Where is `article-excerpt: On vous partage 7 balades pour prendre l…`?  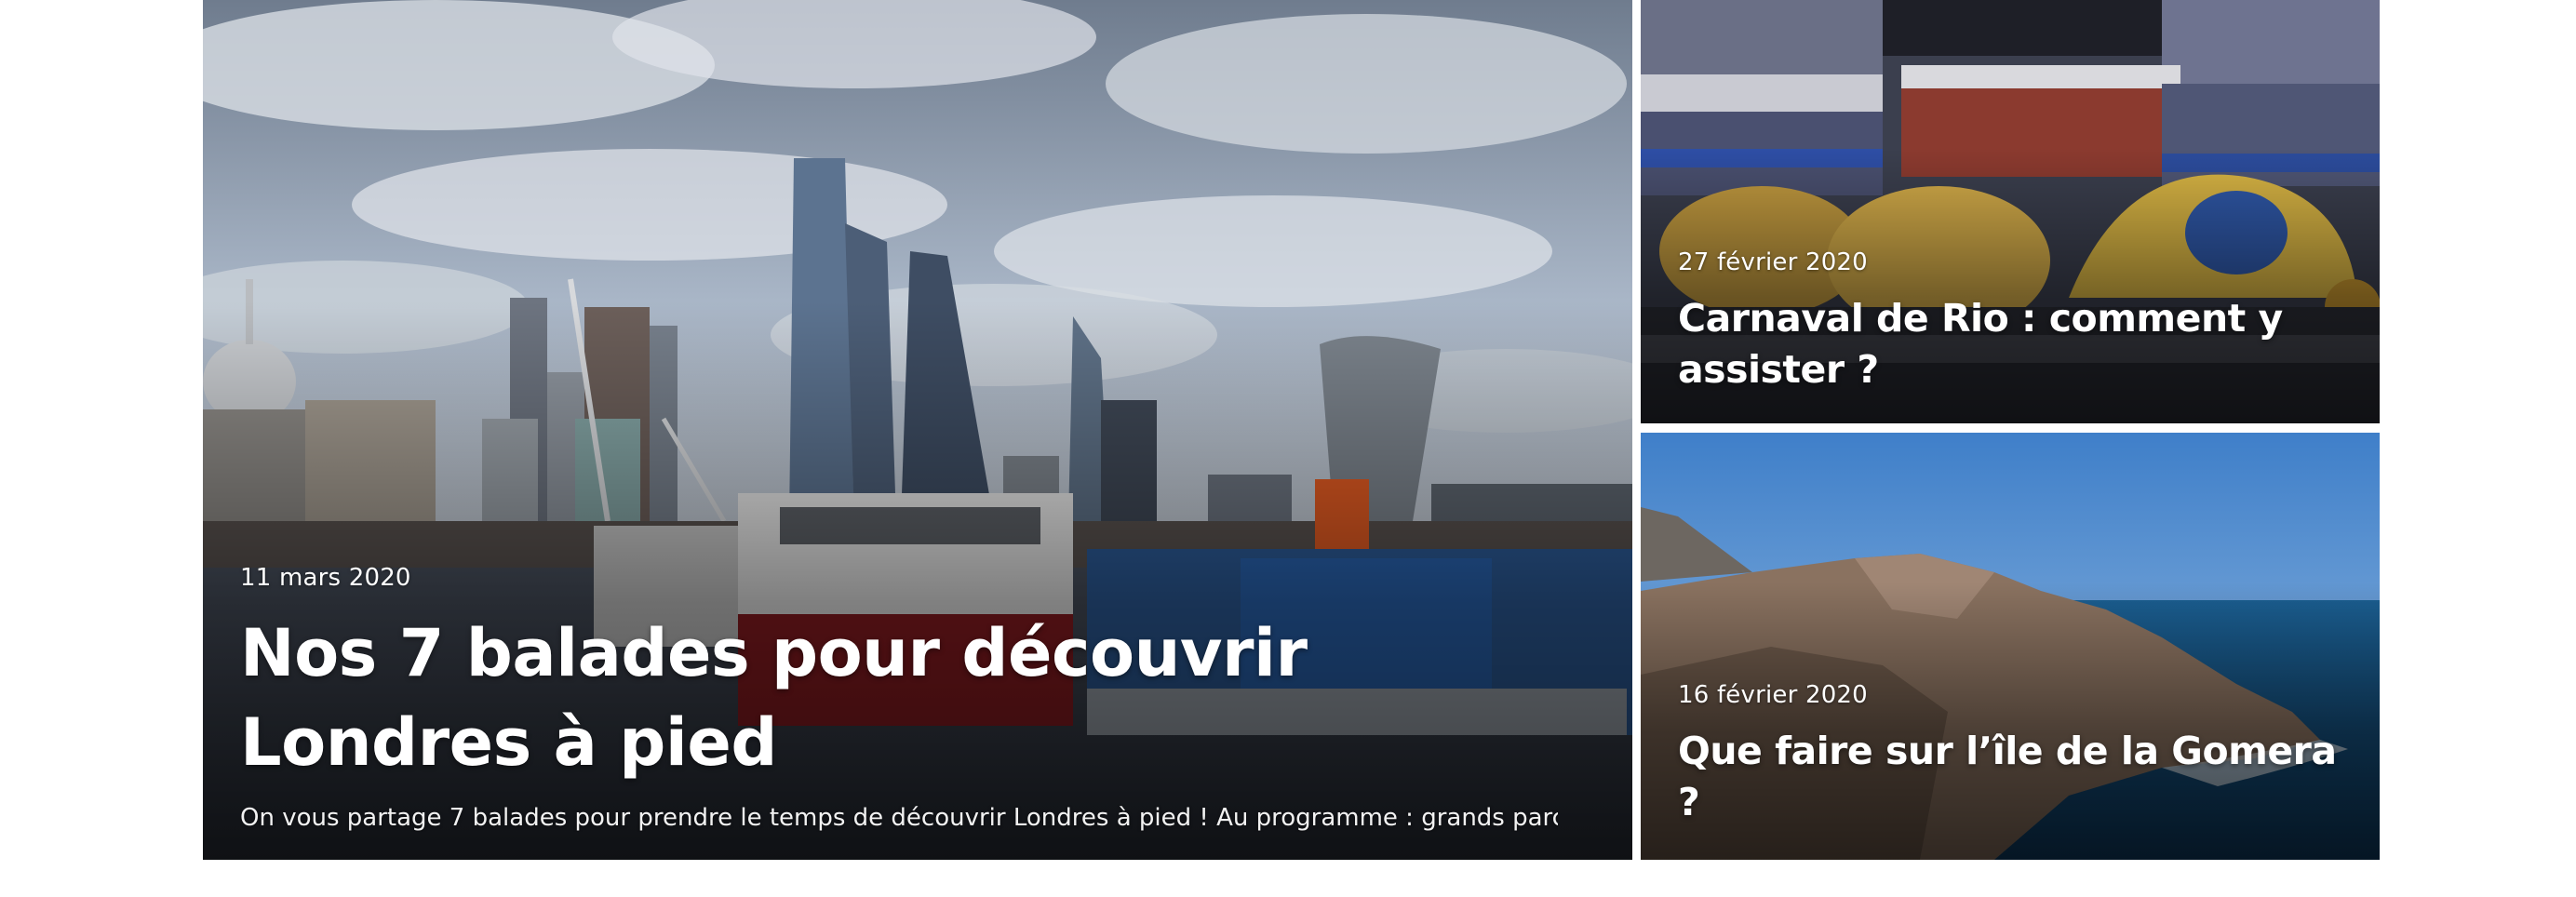 article-excerpt: On vous partage 7 balades pour prendre l… is located at coordinates (899, 818).